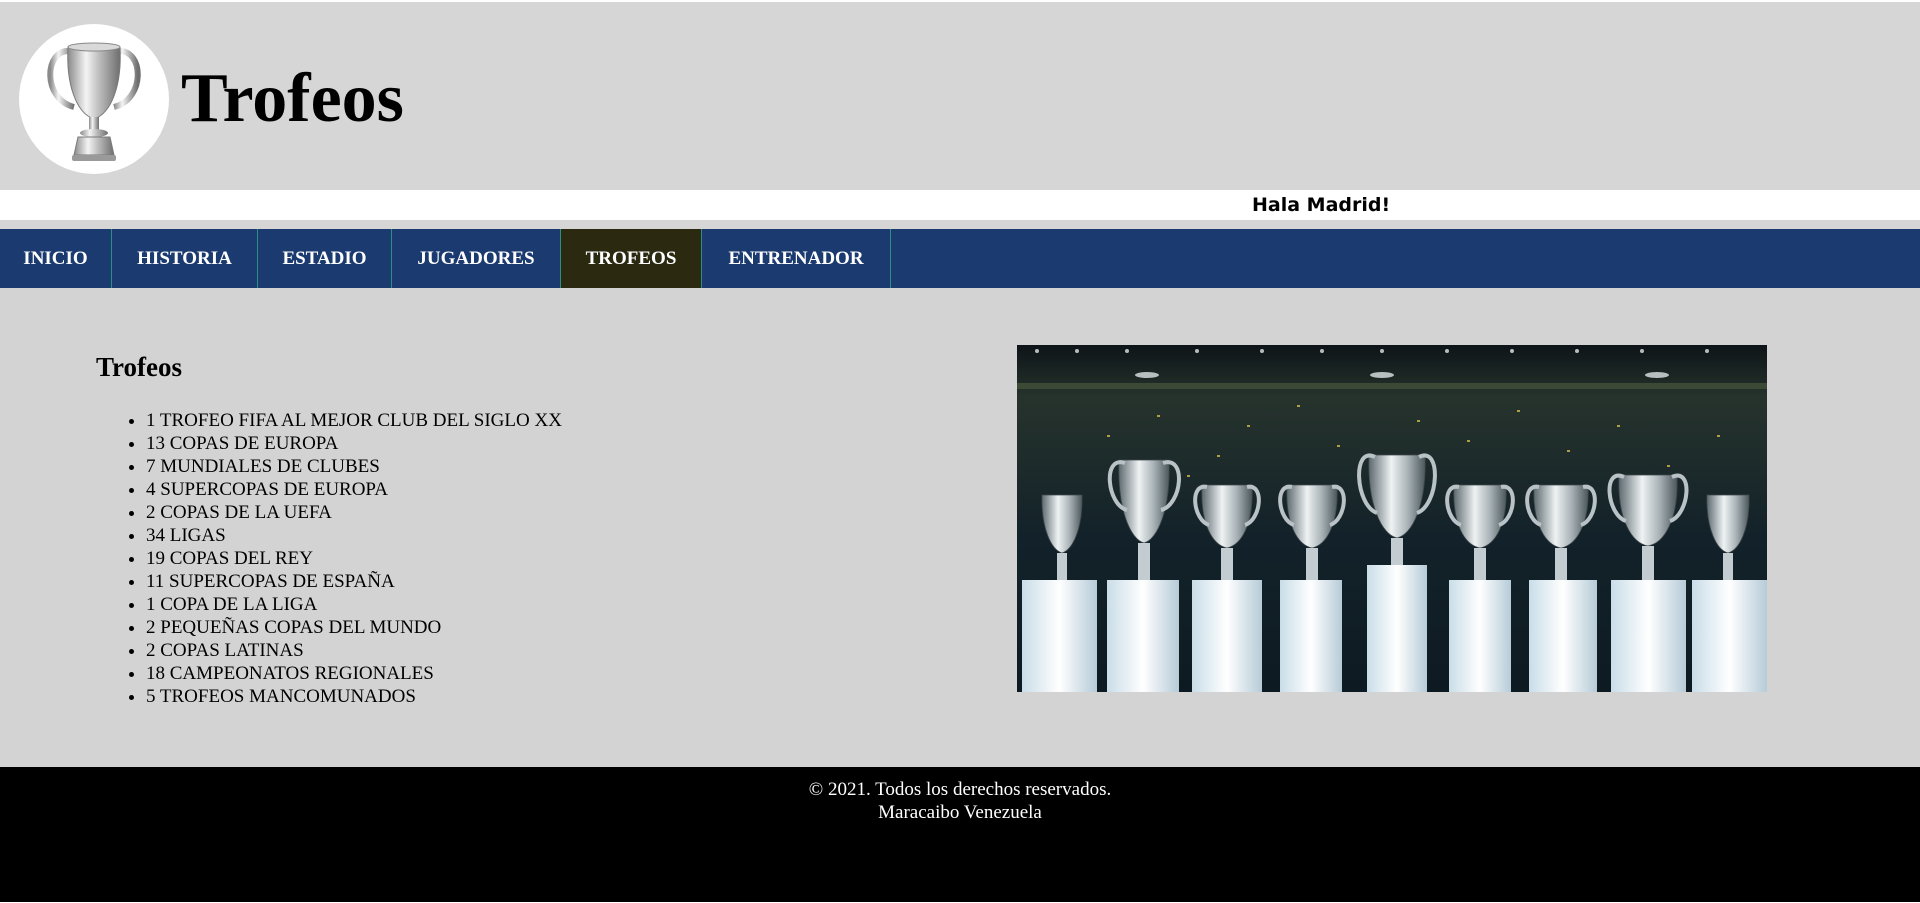  Describe the element at coordinates (354, 489) in the screenshot. I see `list-item: 4 SUPERCOPAS DE EUROPA` at that location.